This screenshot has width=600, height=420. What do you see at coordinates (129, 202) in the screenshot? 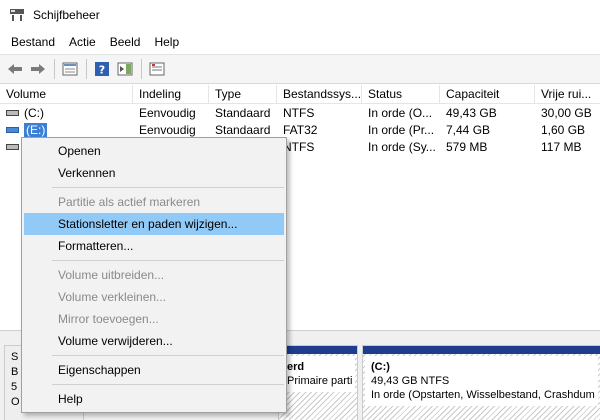
I see `menu-item-partitie-actief: Partitie als actief markeren` at bounding box center [129, 202].